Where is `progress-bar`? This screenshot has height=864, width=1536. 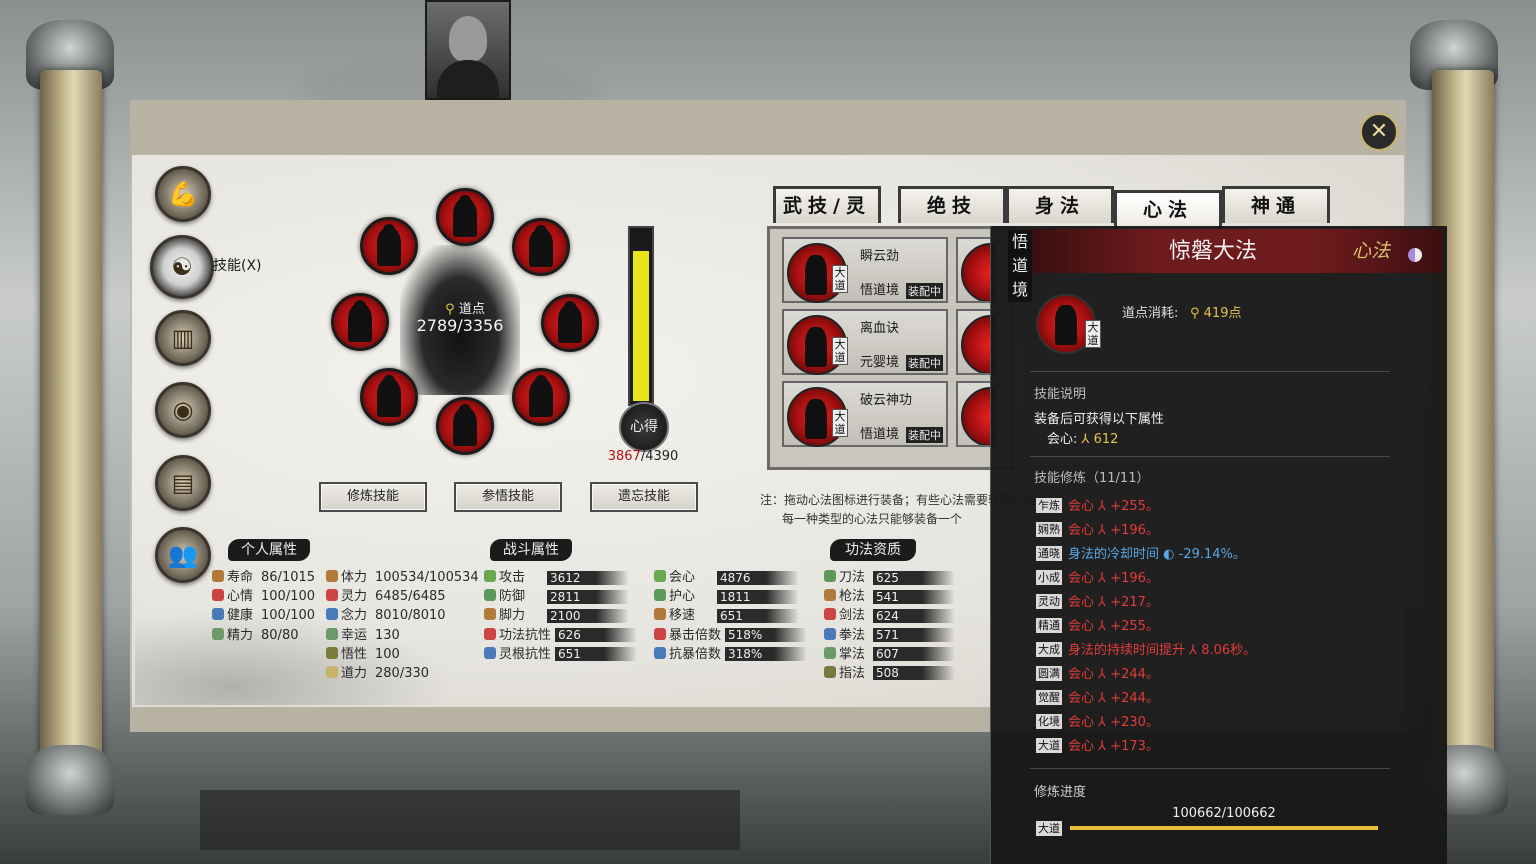
progress-bar is located at coordinates (1224, 828).